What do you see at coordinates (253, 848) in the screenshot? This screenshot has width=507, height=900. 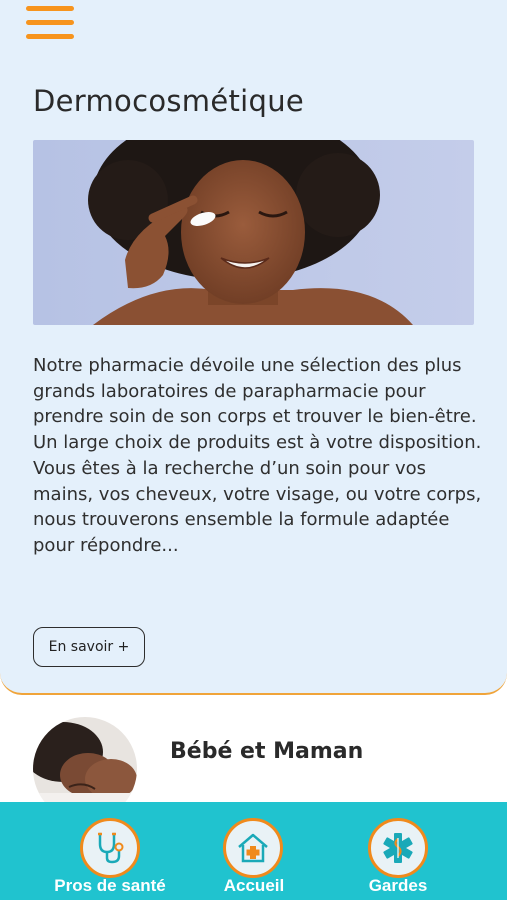 I see `home-medical-icon` at bounding box center [253, 848].